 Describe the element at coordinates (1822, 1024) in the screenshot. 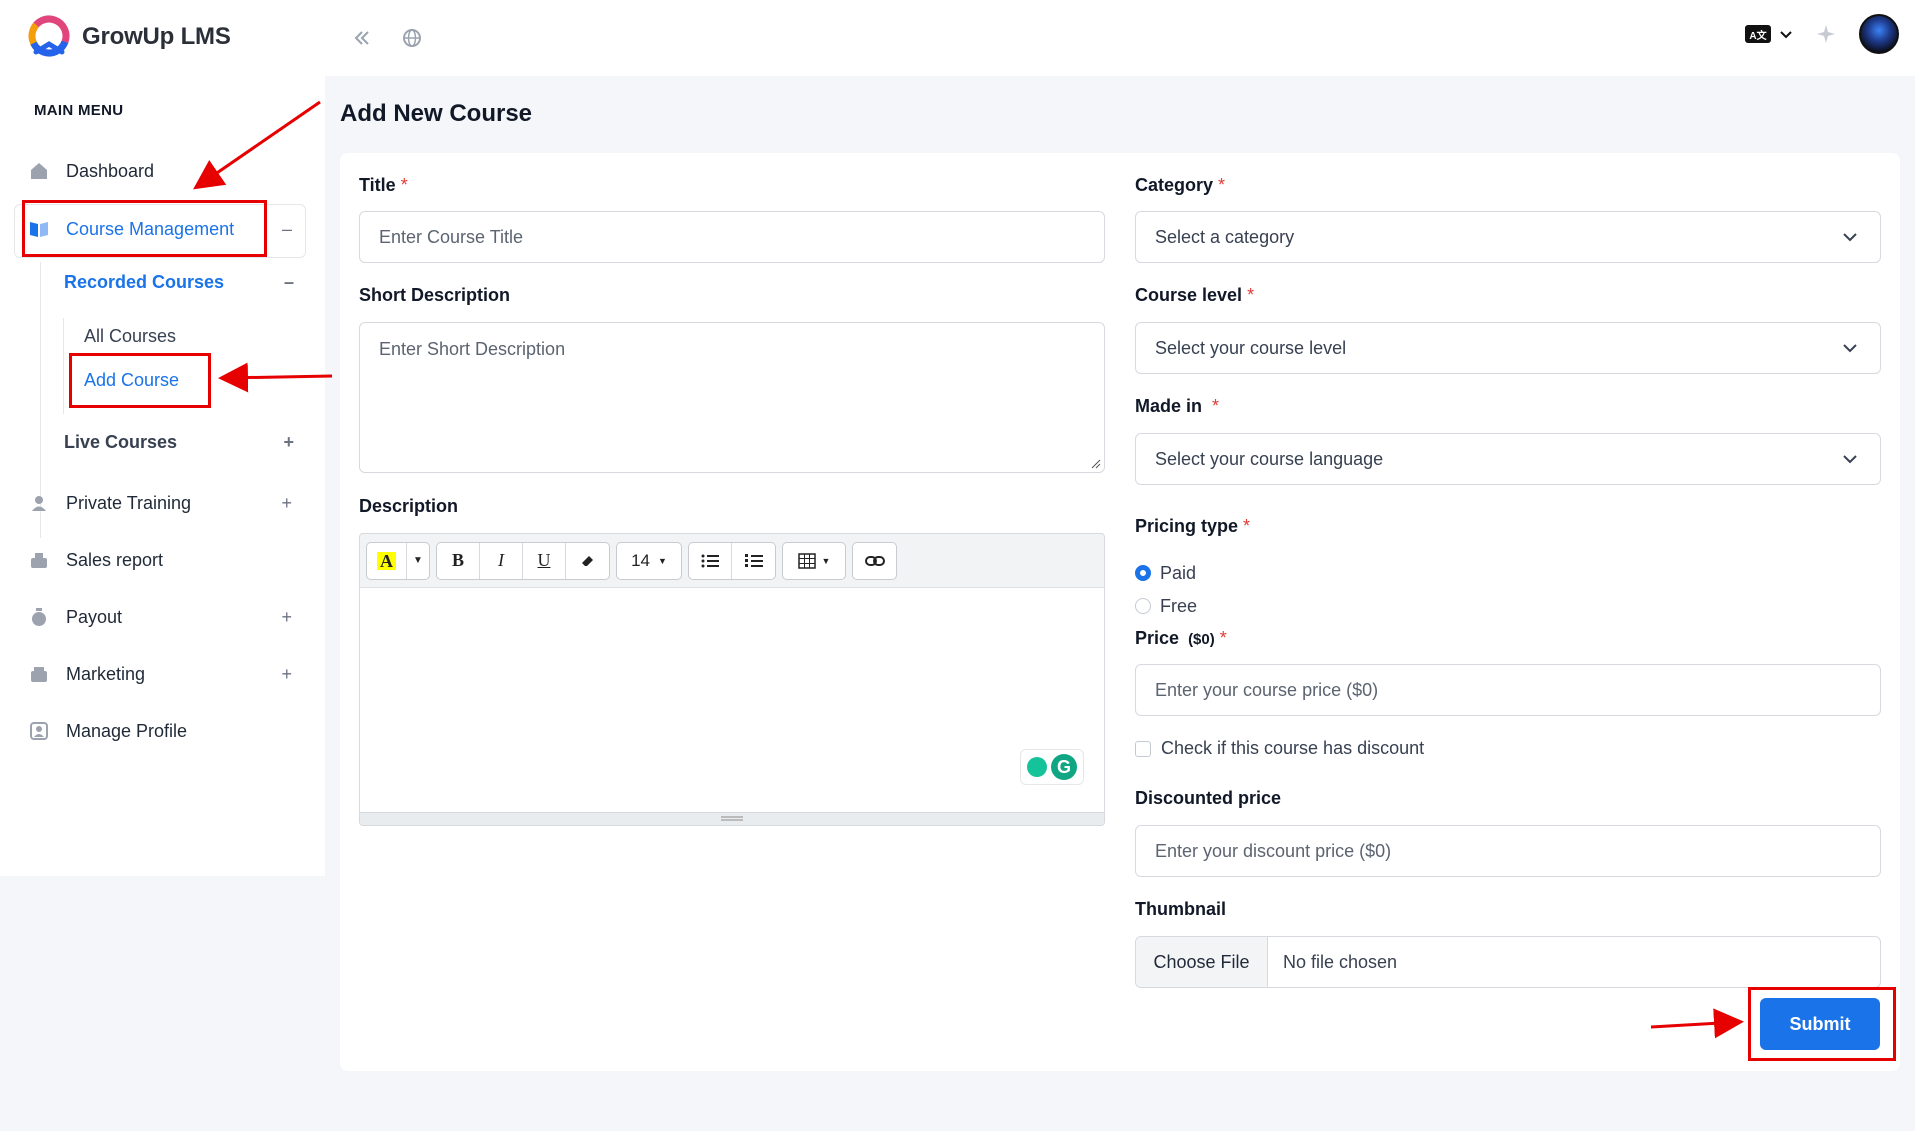

I see `annotation-box-submit` at that location.